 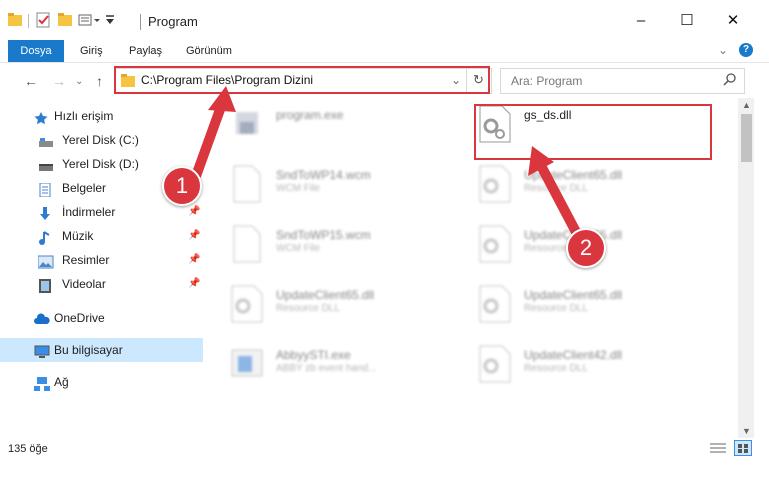 What do you see at coordinates (586, 248) in the screenshot?
I see `step-2-badge: 2` at bounding box center [586, 248].